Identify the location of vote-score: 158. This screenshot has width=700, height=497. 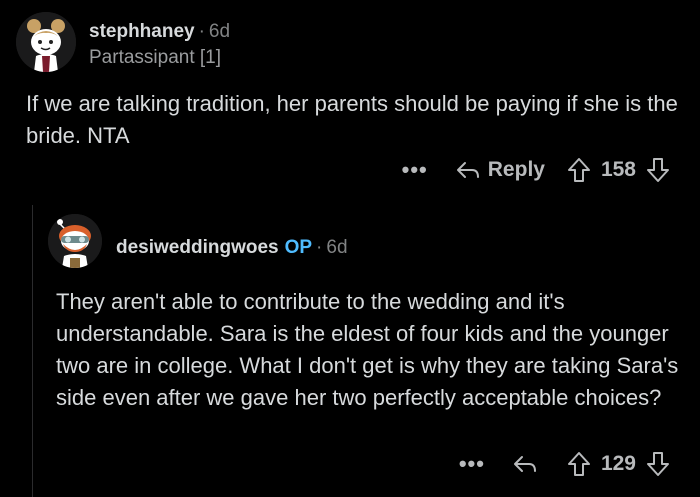
(618, 169).